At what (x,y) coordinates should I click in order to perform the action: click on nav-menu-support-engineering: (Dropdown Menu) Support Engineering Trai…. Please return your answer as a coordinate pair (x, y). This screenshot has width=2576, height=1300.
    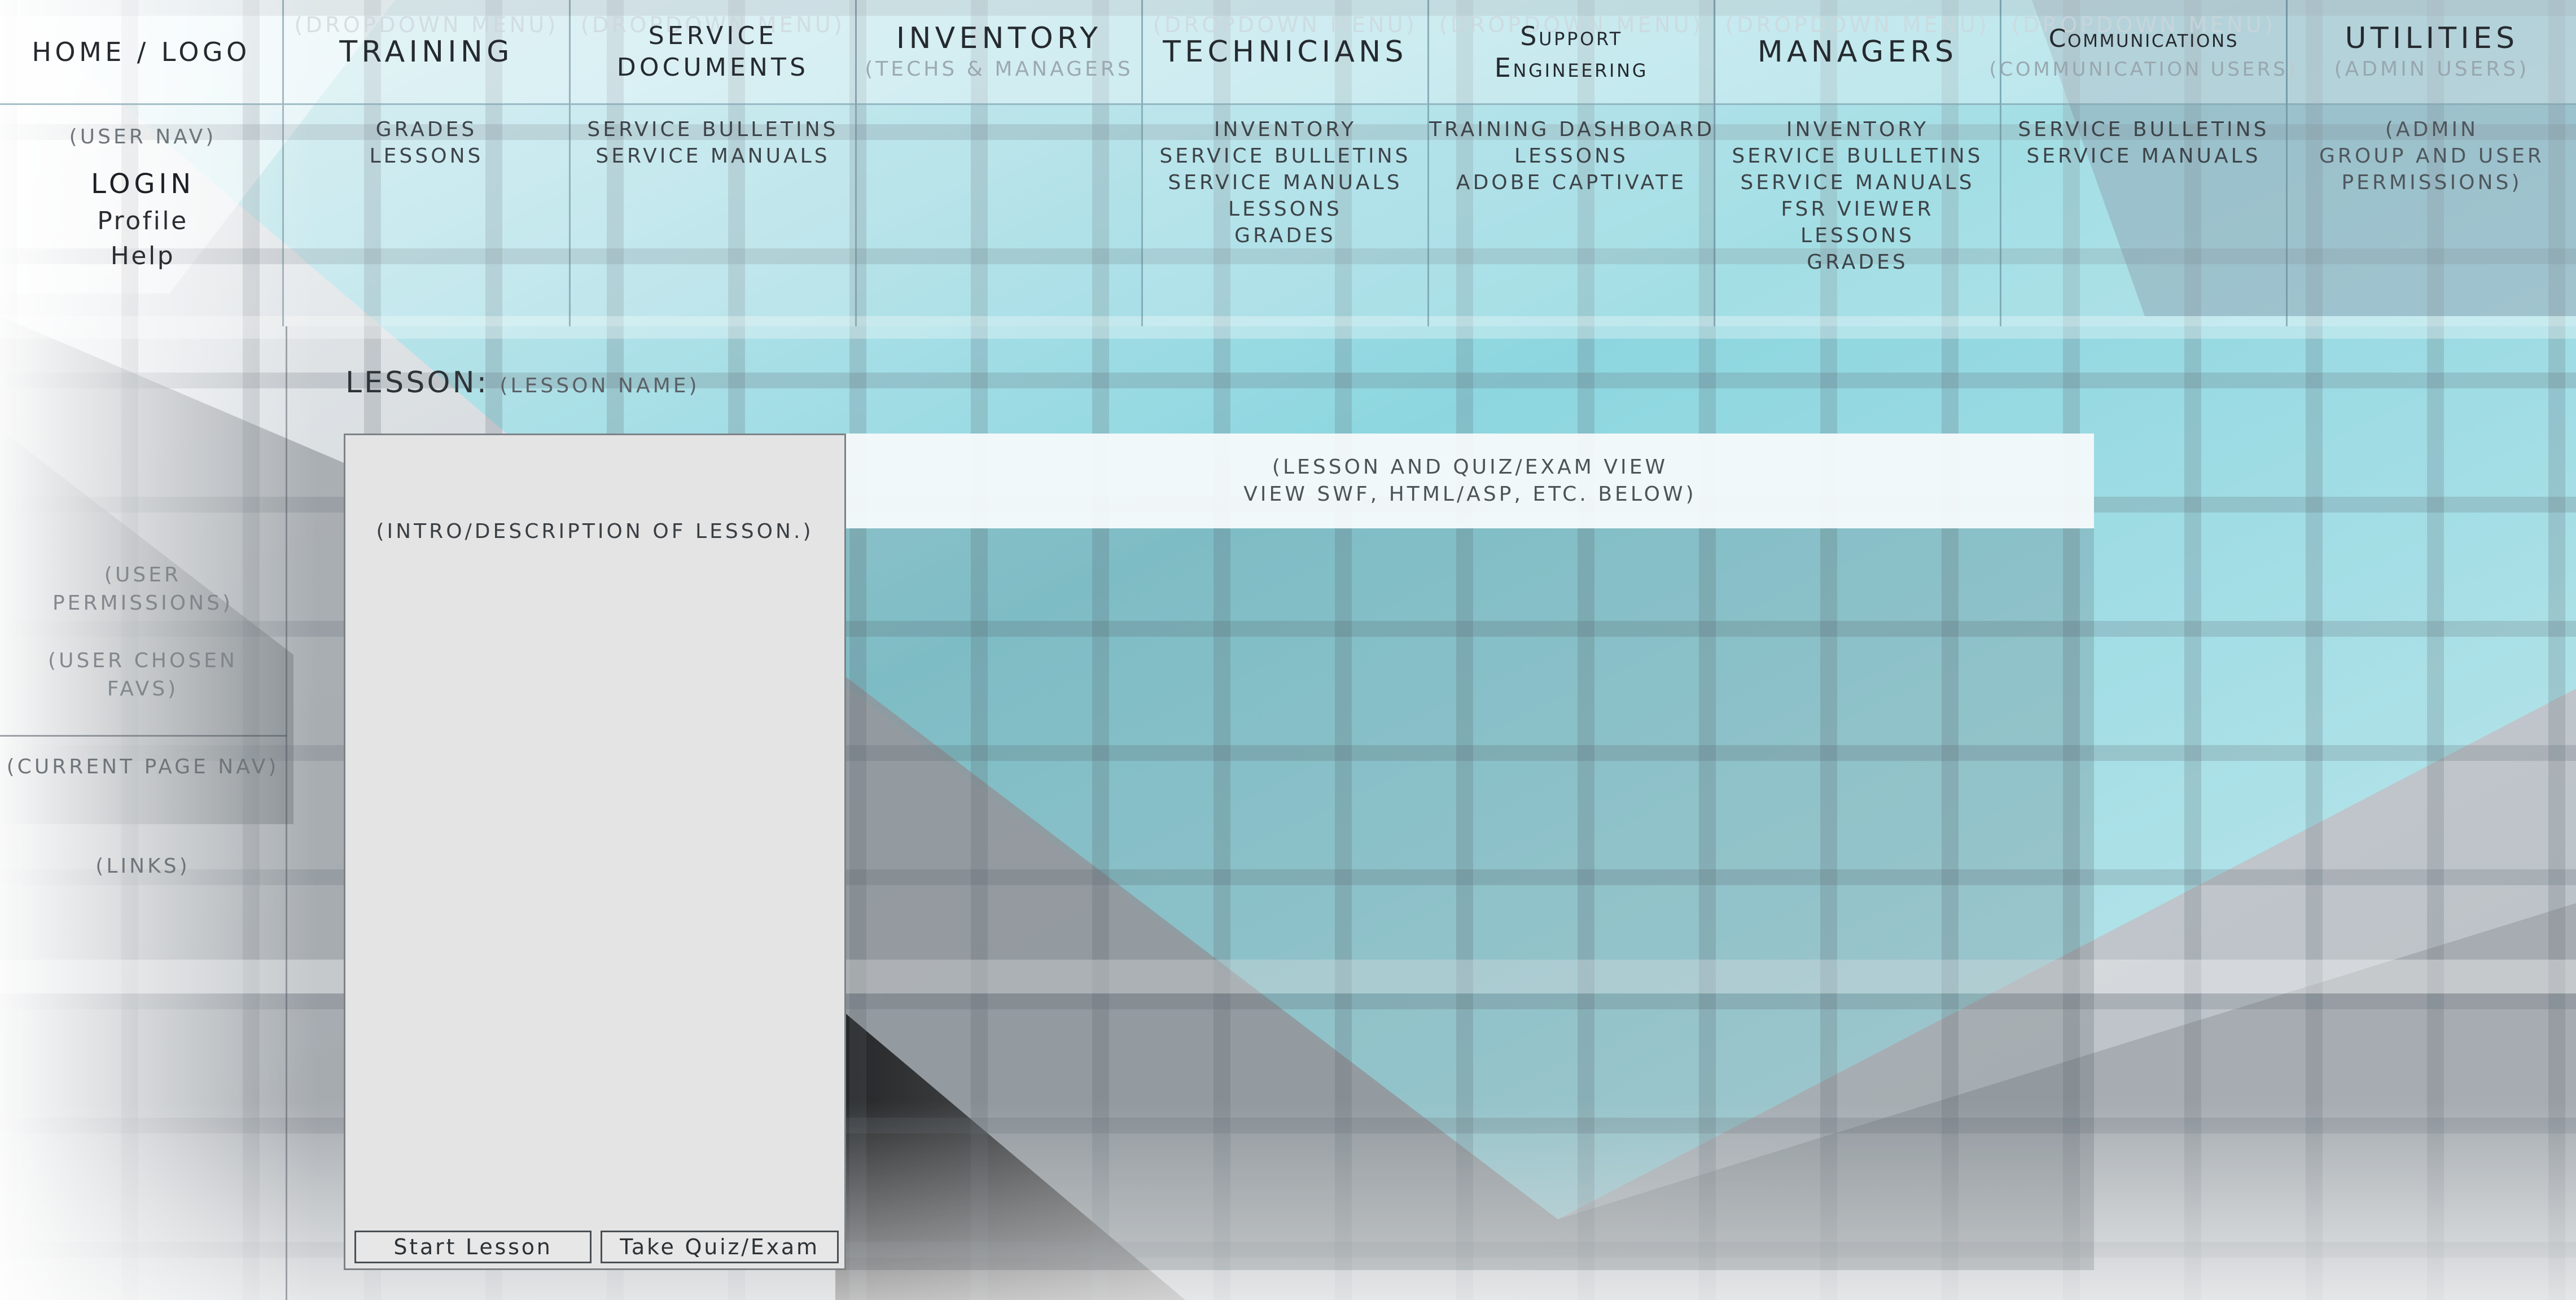
    Looking at the image, I should click on (1572, 163).